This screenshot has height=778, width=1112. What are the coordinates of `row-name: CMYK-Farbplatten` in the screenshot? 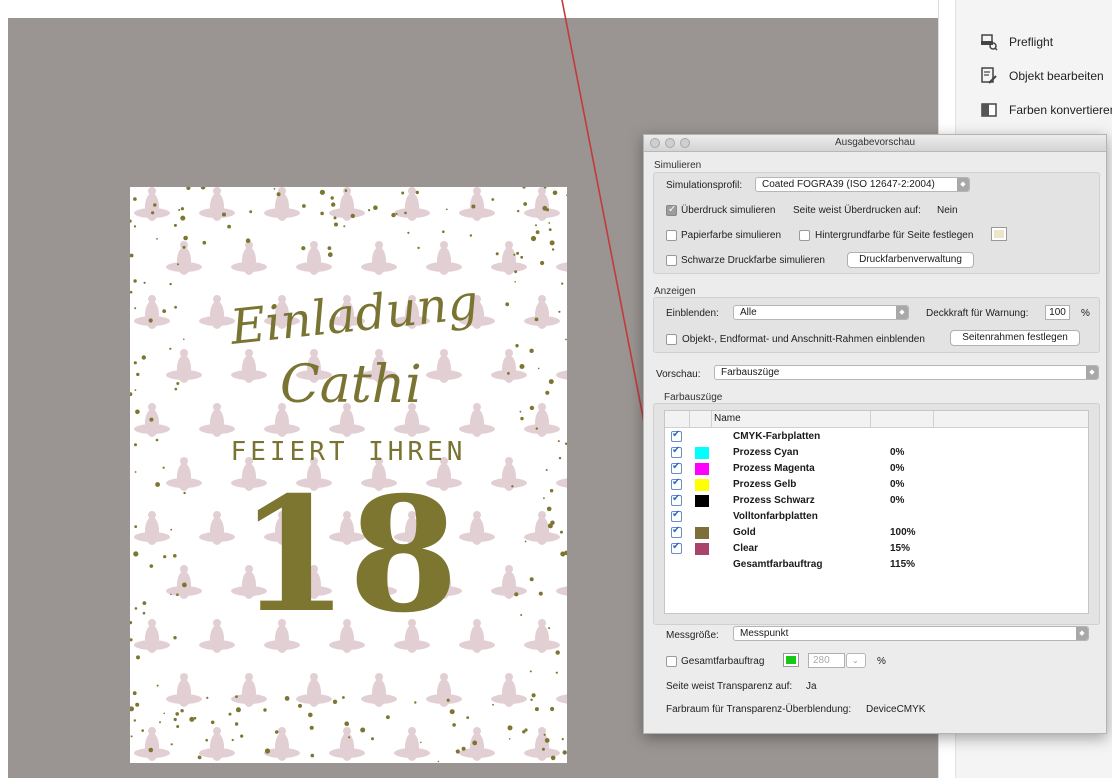 It's located at (777, 436).